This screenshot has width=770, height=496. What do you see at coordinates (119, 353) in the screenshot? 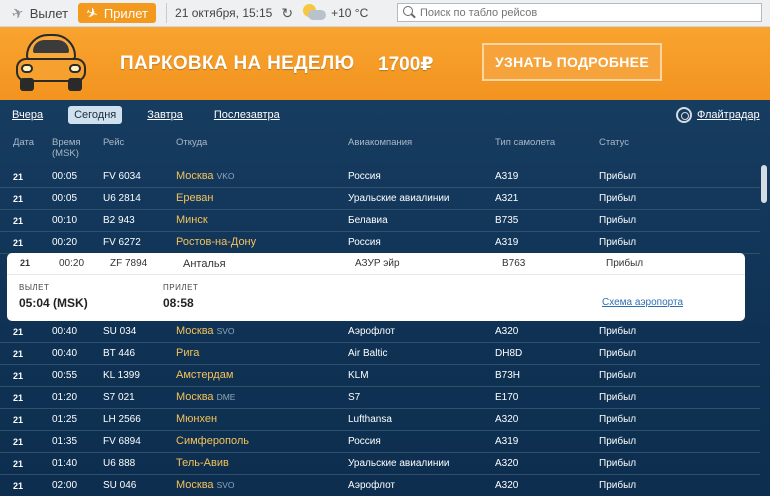
I see `row-flight: BT 446` at bounding box center [119, 353].